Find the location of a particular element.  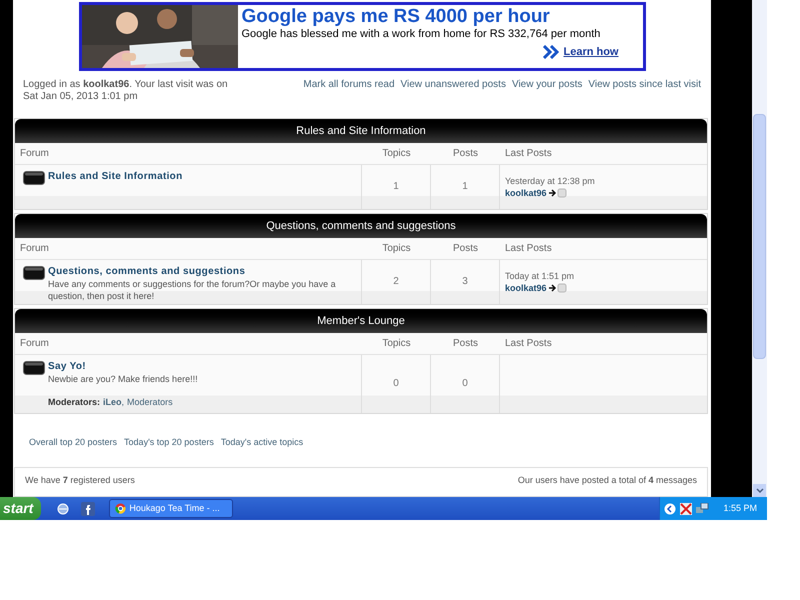

scroll-down-icon is located at coordinates (759, 490).